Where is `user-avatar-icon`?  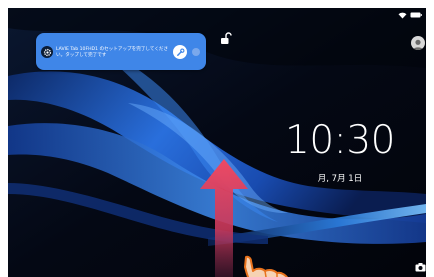 user-avatar-icon is located at coordinates (418, 43).